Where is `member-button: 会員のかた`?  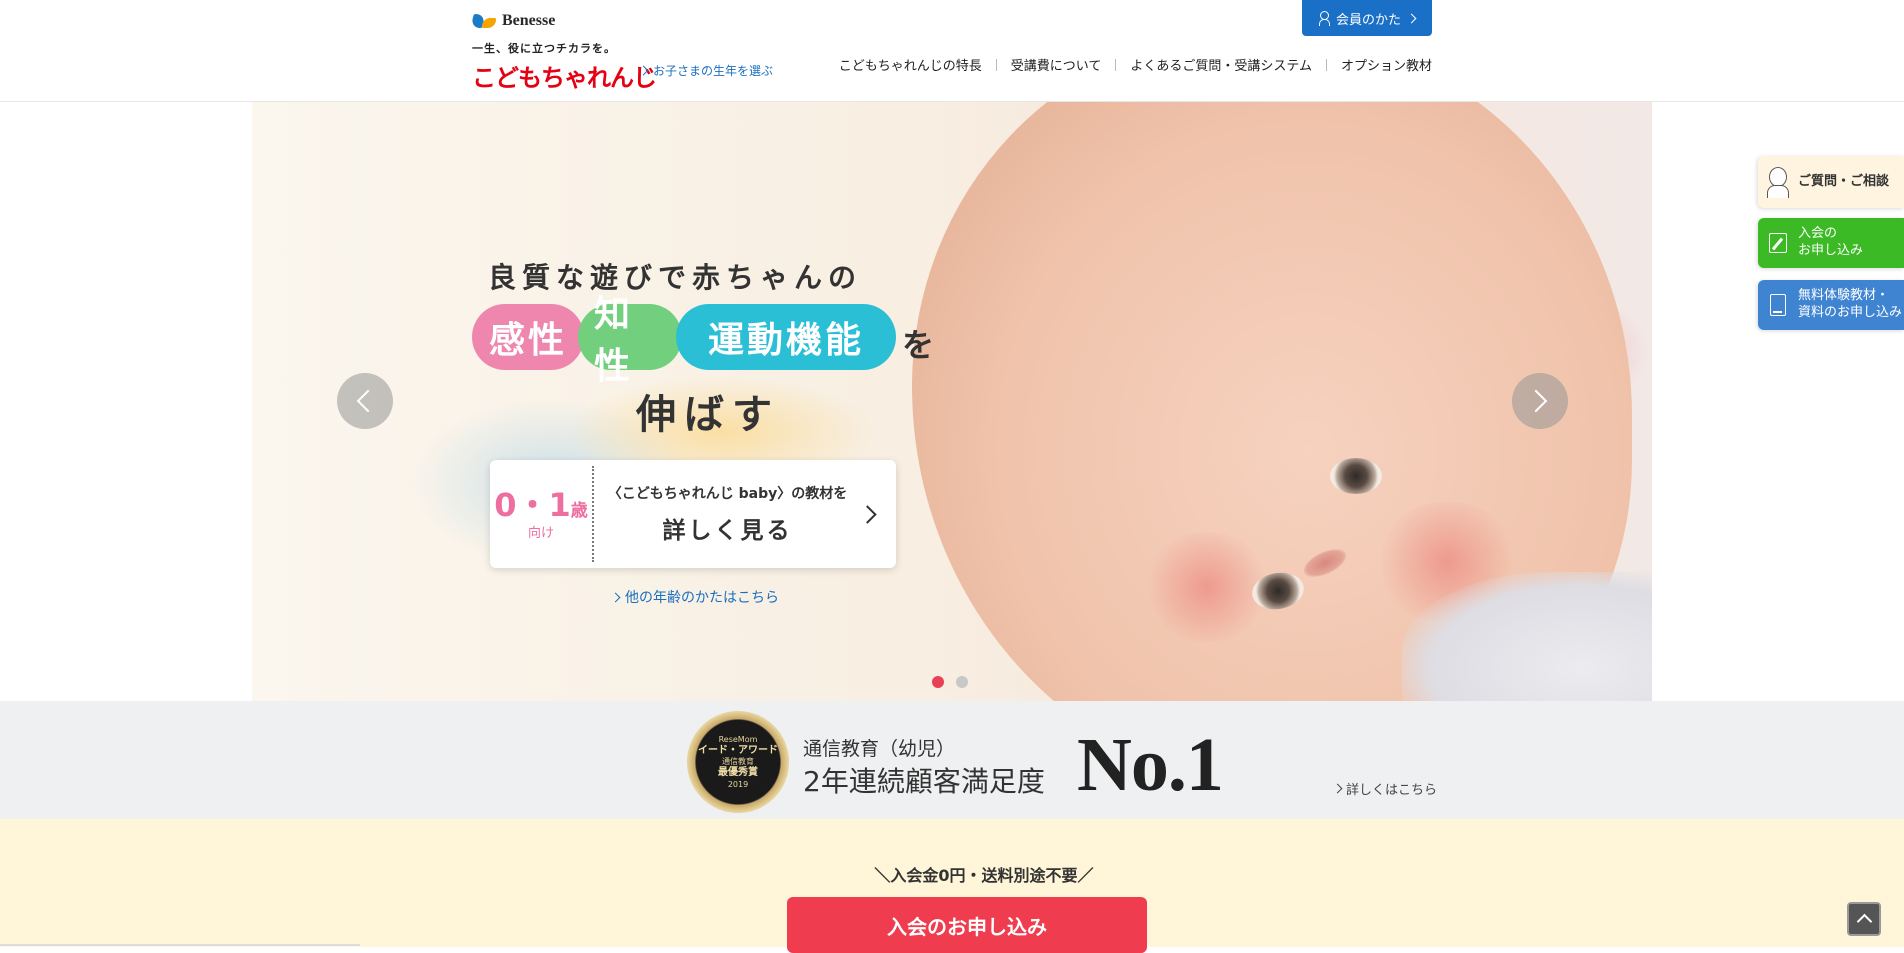
member-button: 会員のかた is located at coordinates (1367, 18).